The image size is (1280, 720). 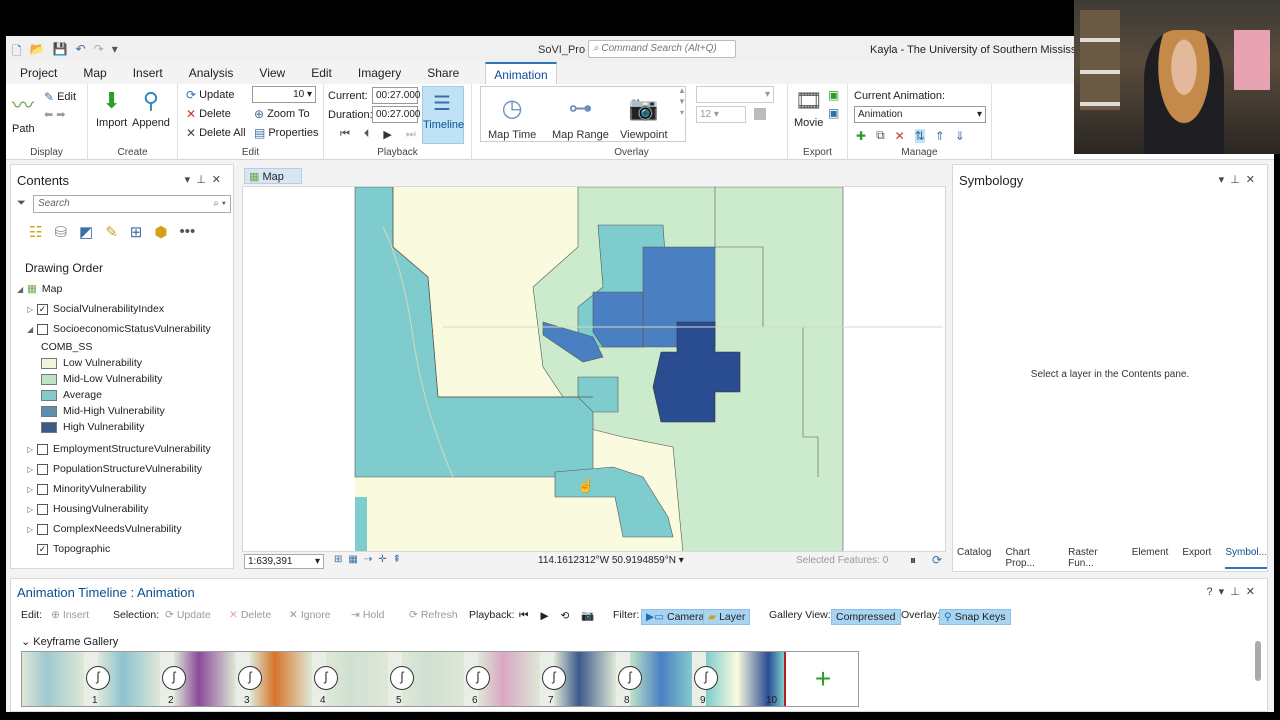 What do you see at coordinates (279, 73) in the screenshot?
I see `tab-view: View` at bounding box center [279, 73].